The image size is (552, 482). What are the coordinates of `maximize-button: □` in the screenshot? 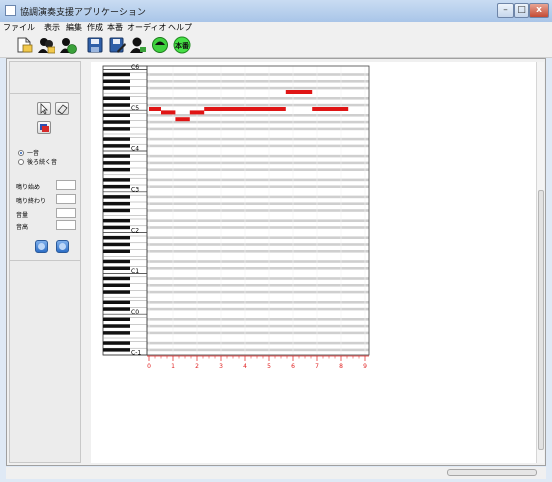 It's located at (521, 10).